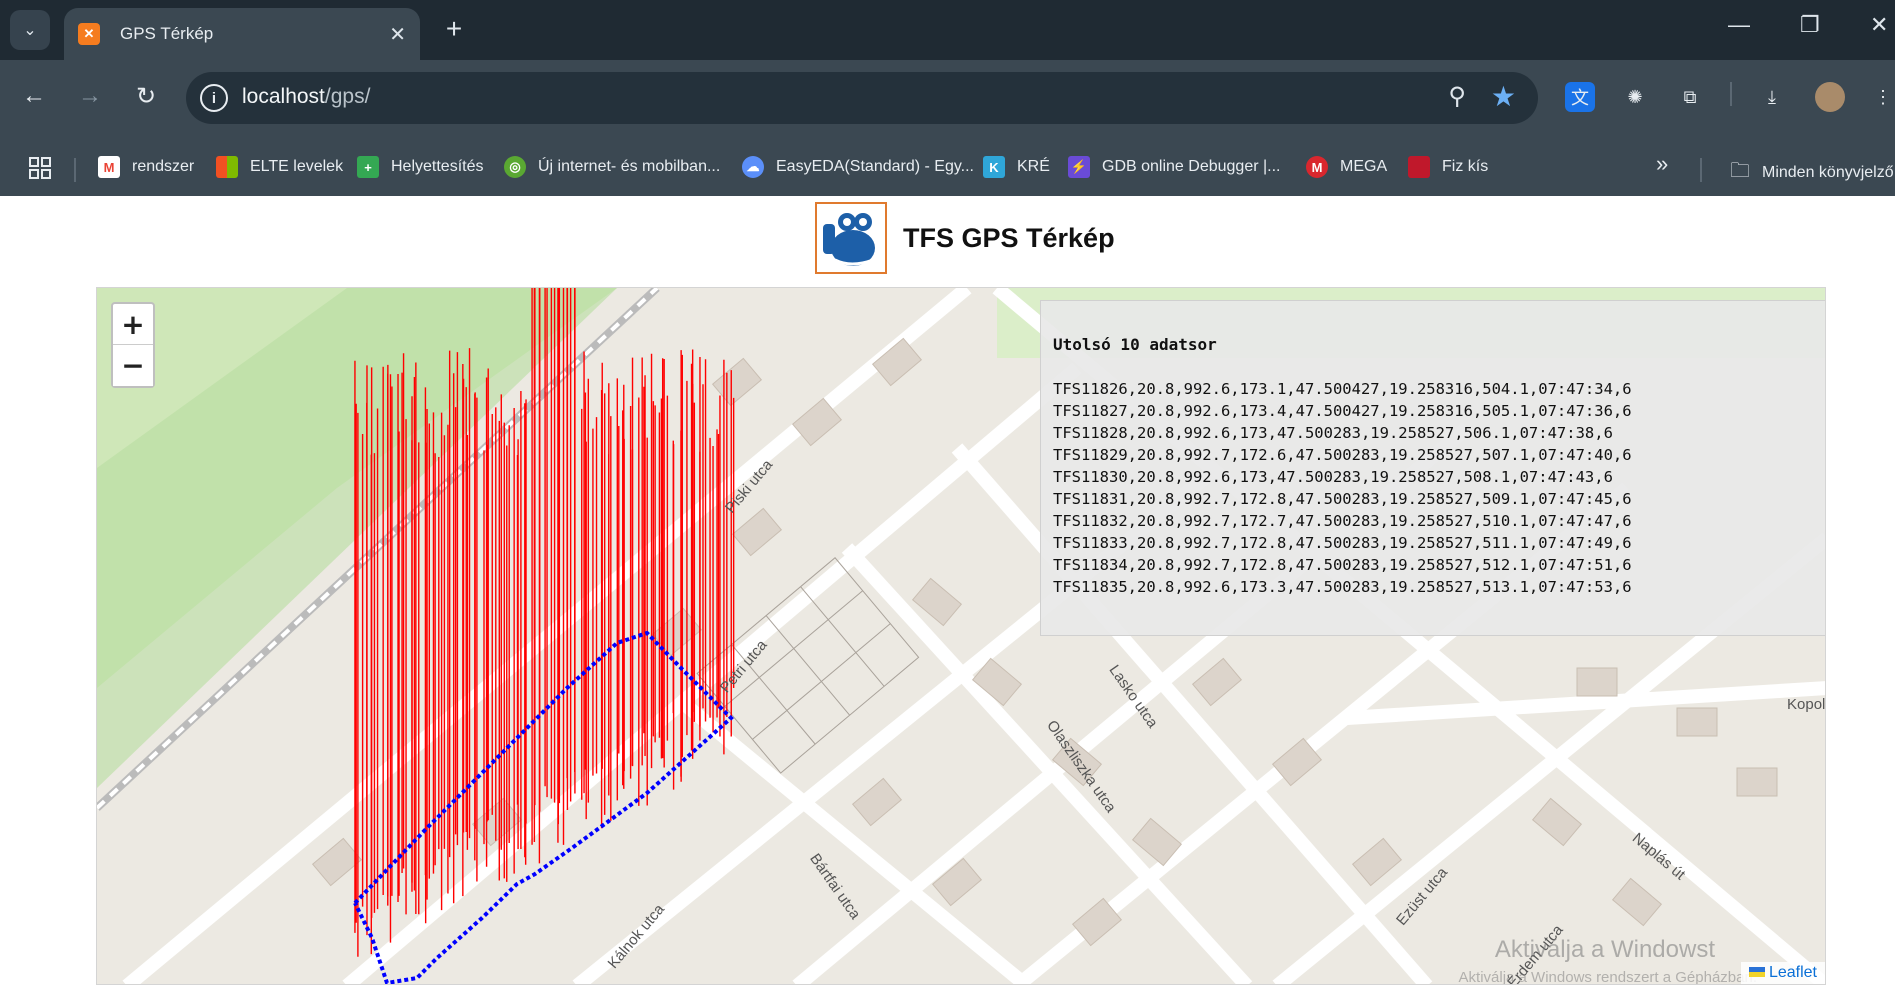 Image resolution: width=1895 pixels, height=988 pixels. What do you see at coordinates (133, 365) in the screenshot?
I see `zoom-out-button: −` at bounding box center [133, 365].